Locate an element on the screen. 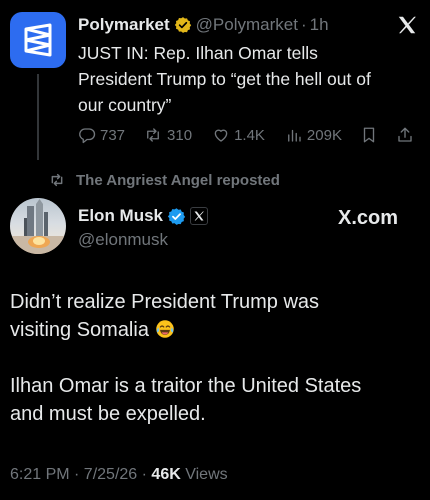 The width and height of the screenshot is (430, 500). like-button: 1.4K is located at coordinates (238, 135).